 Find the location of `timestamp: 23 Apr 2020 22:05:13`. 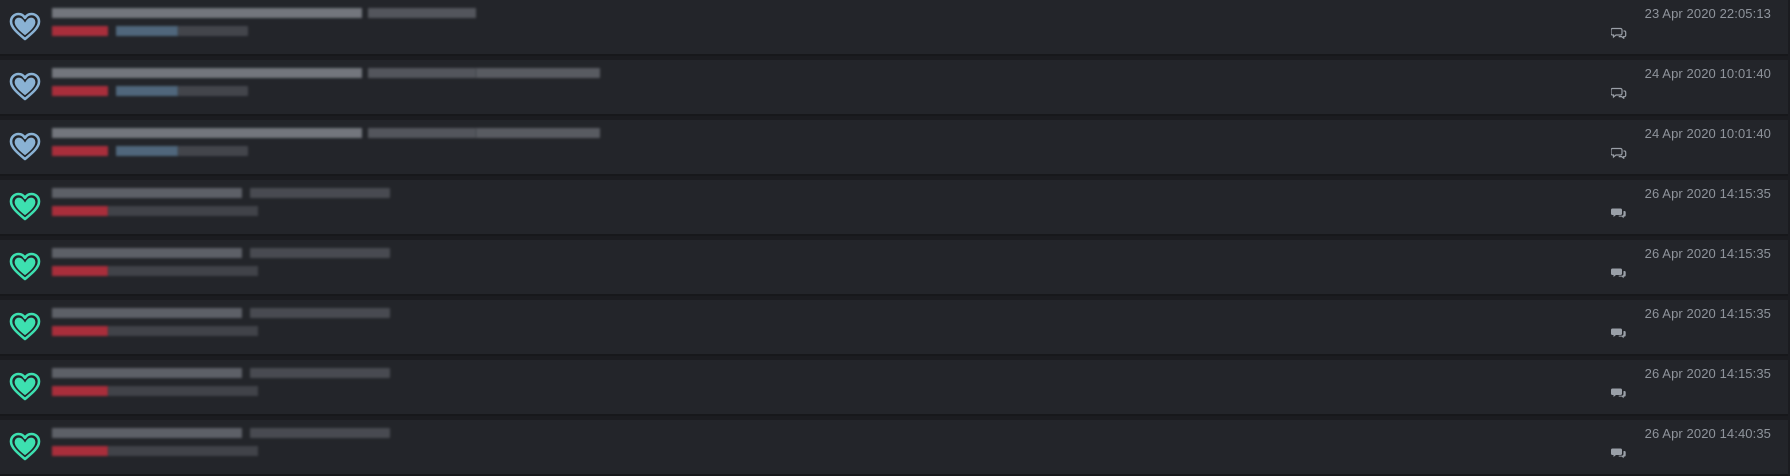

timestamp: 23 Apr 2020 22:05:13 is located at coordinates (1707, 13).